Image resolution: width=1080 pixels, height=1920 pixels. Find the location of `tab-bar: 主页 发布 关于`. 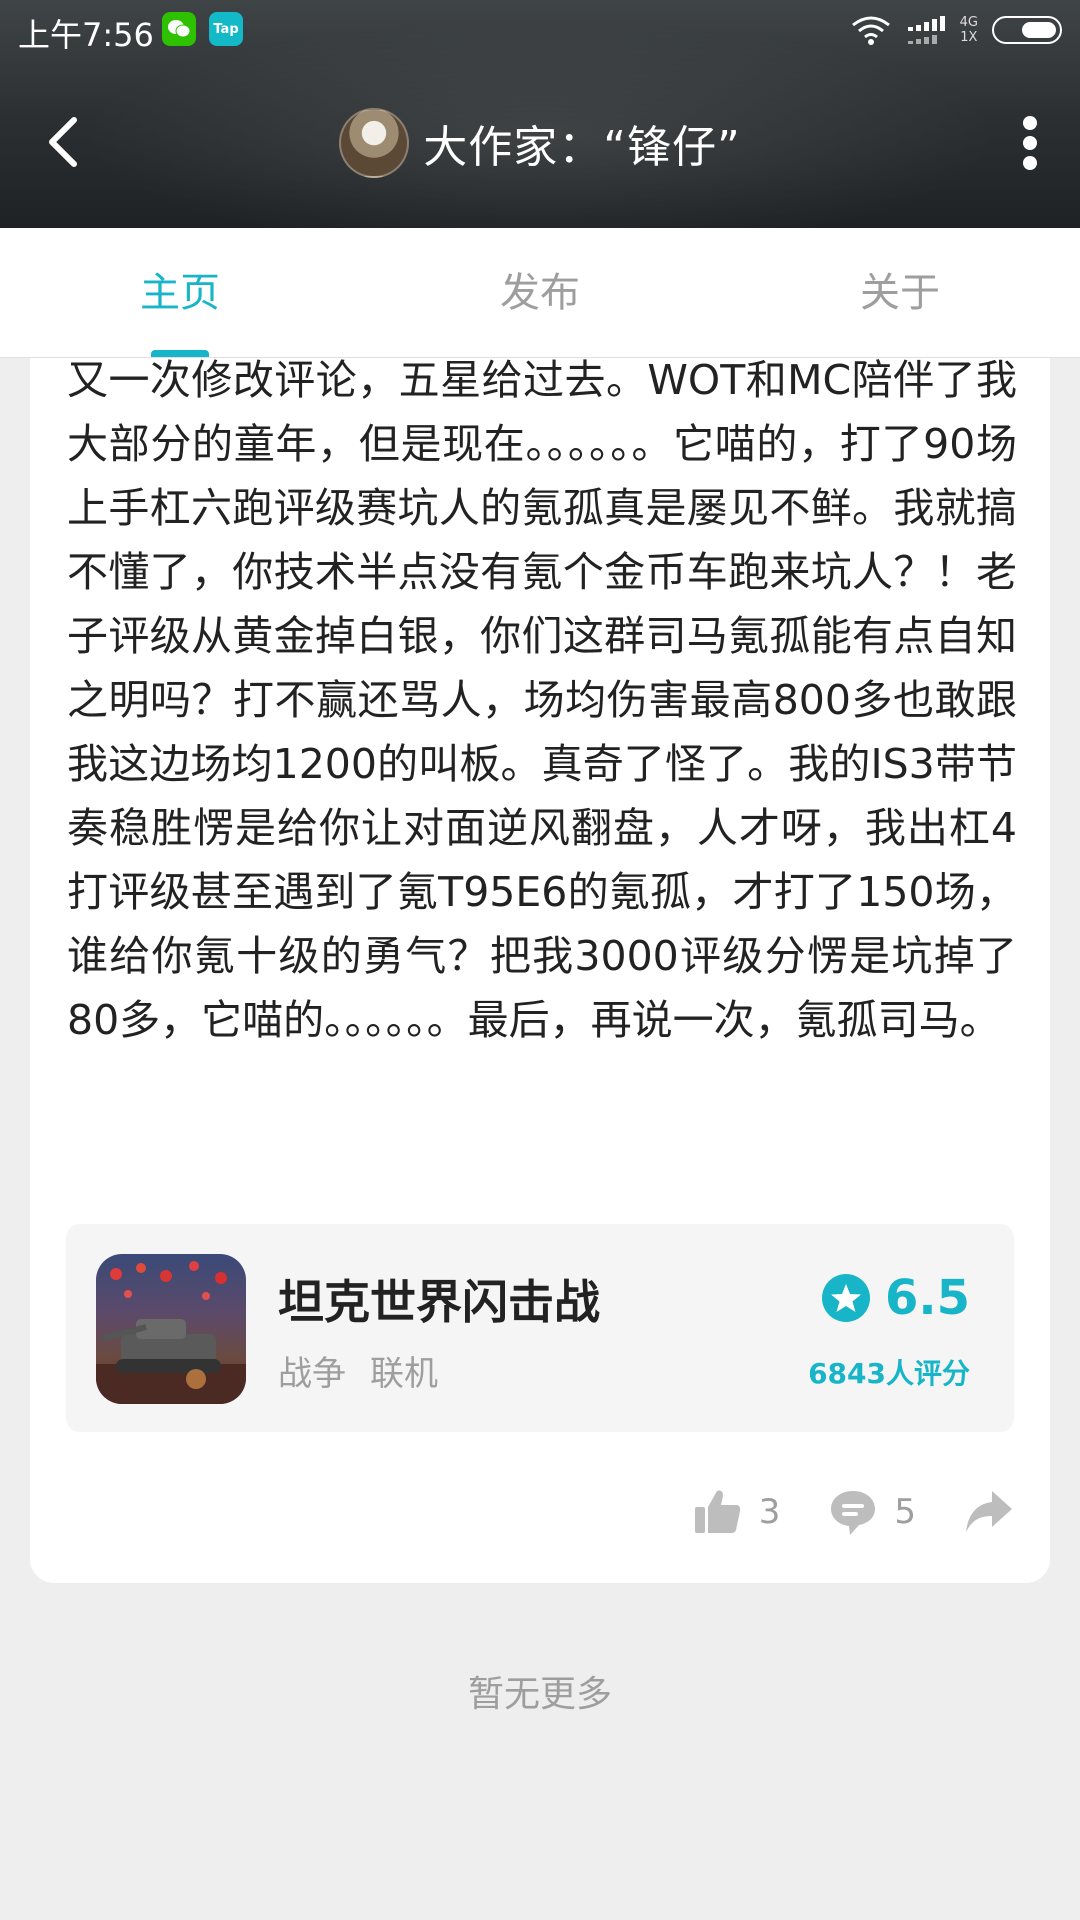

tab-bar: 主页 发布 关于 is located at coordinates (540, 293).